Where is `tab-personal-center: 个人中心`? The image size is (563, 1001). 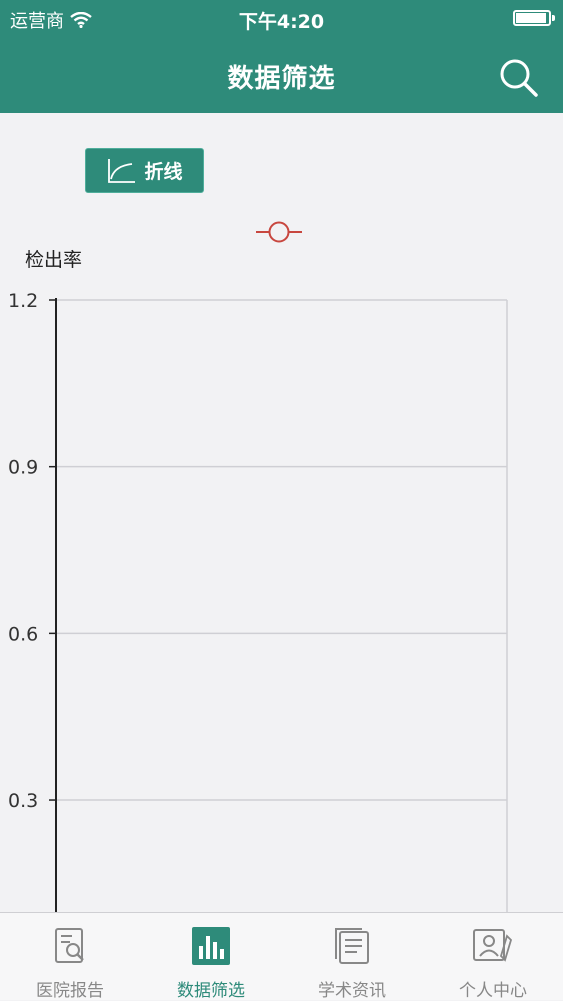
tab-personal-center: 个人中心 is located at coordinates (493, 957).